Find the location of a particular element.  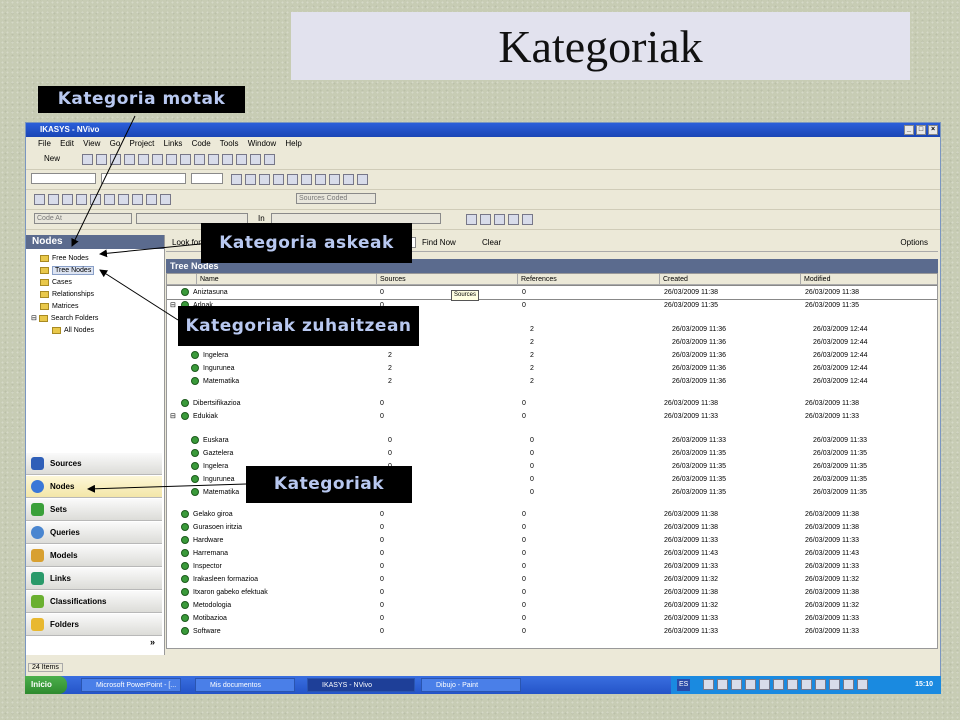

callout-kategoria-motak: Kategoria motak is located at coordinates (141, 99).